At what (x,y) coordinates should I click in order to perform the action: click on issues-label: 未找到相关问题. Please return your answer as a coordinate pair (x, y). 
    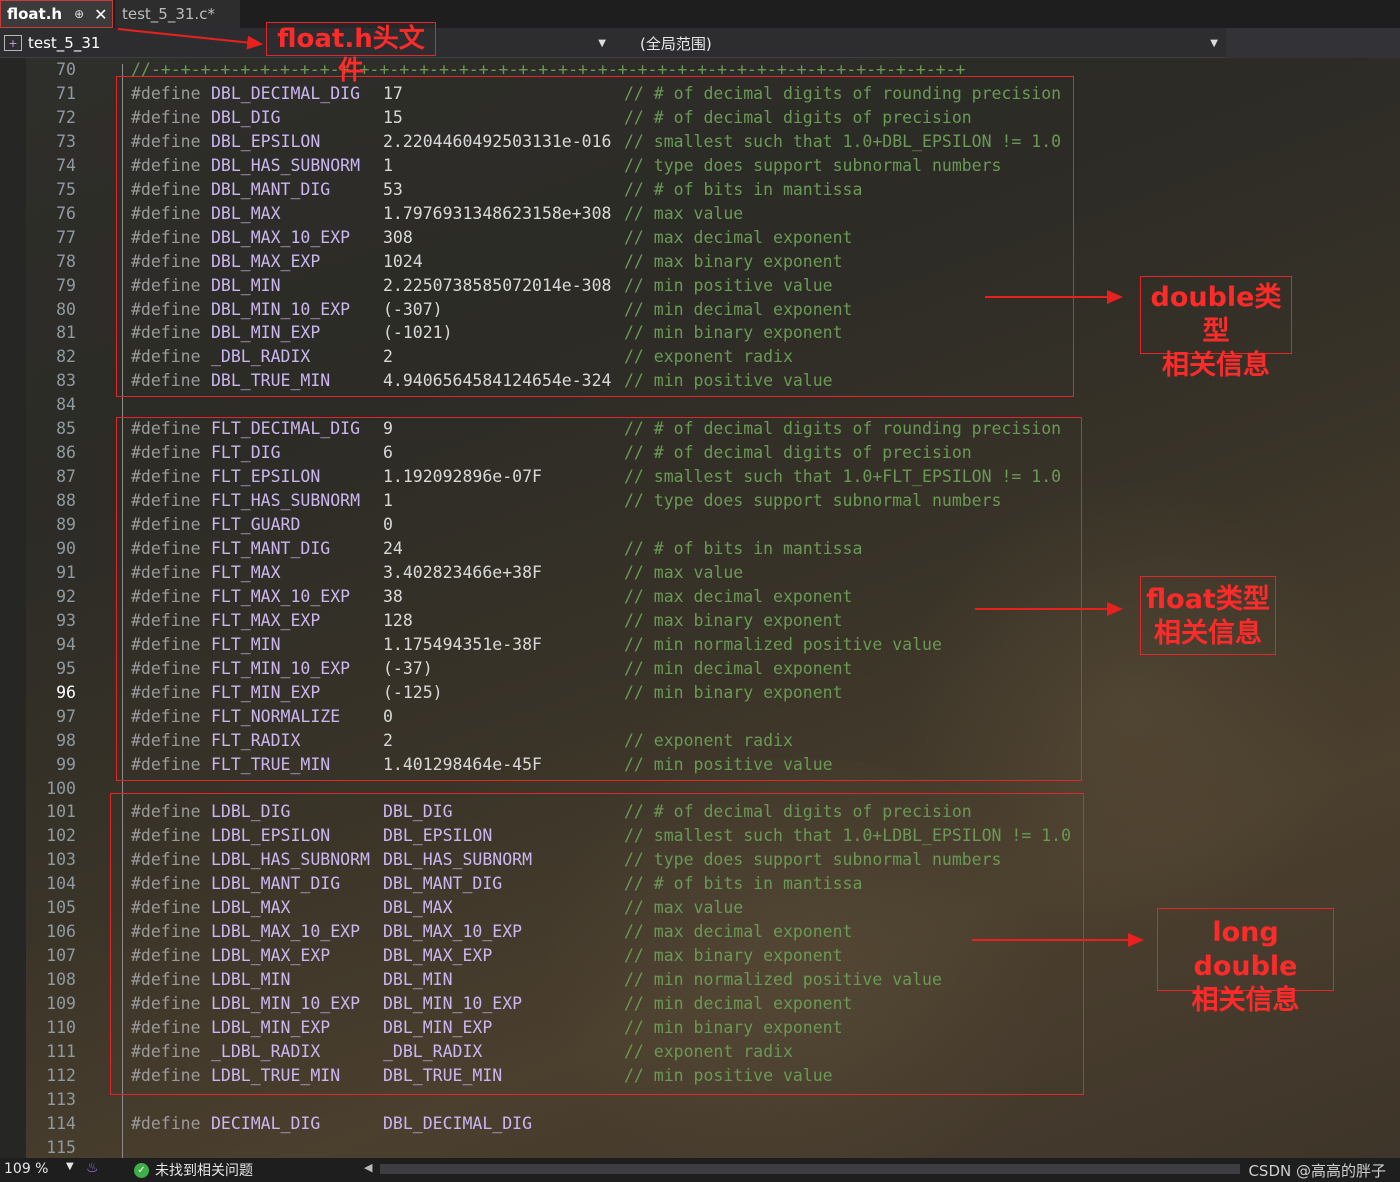
    Looking at the image, I should click on (204, 1171).